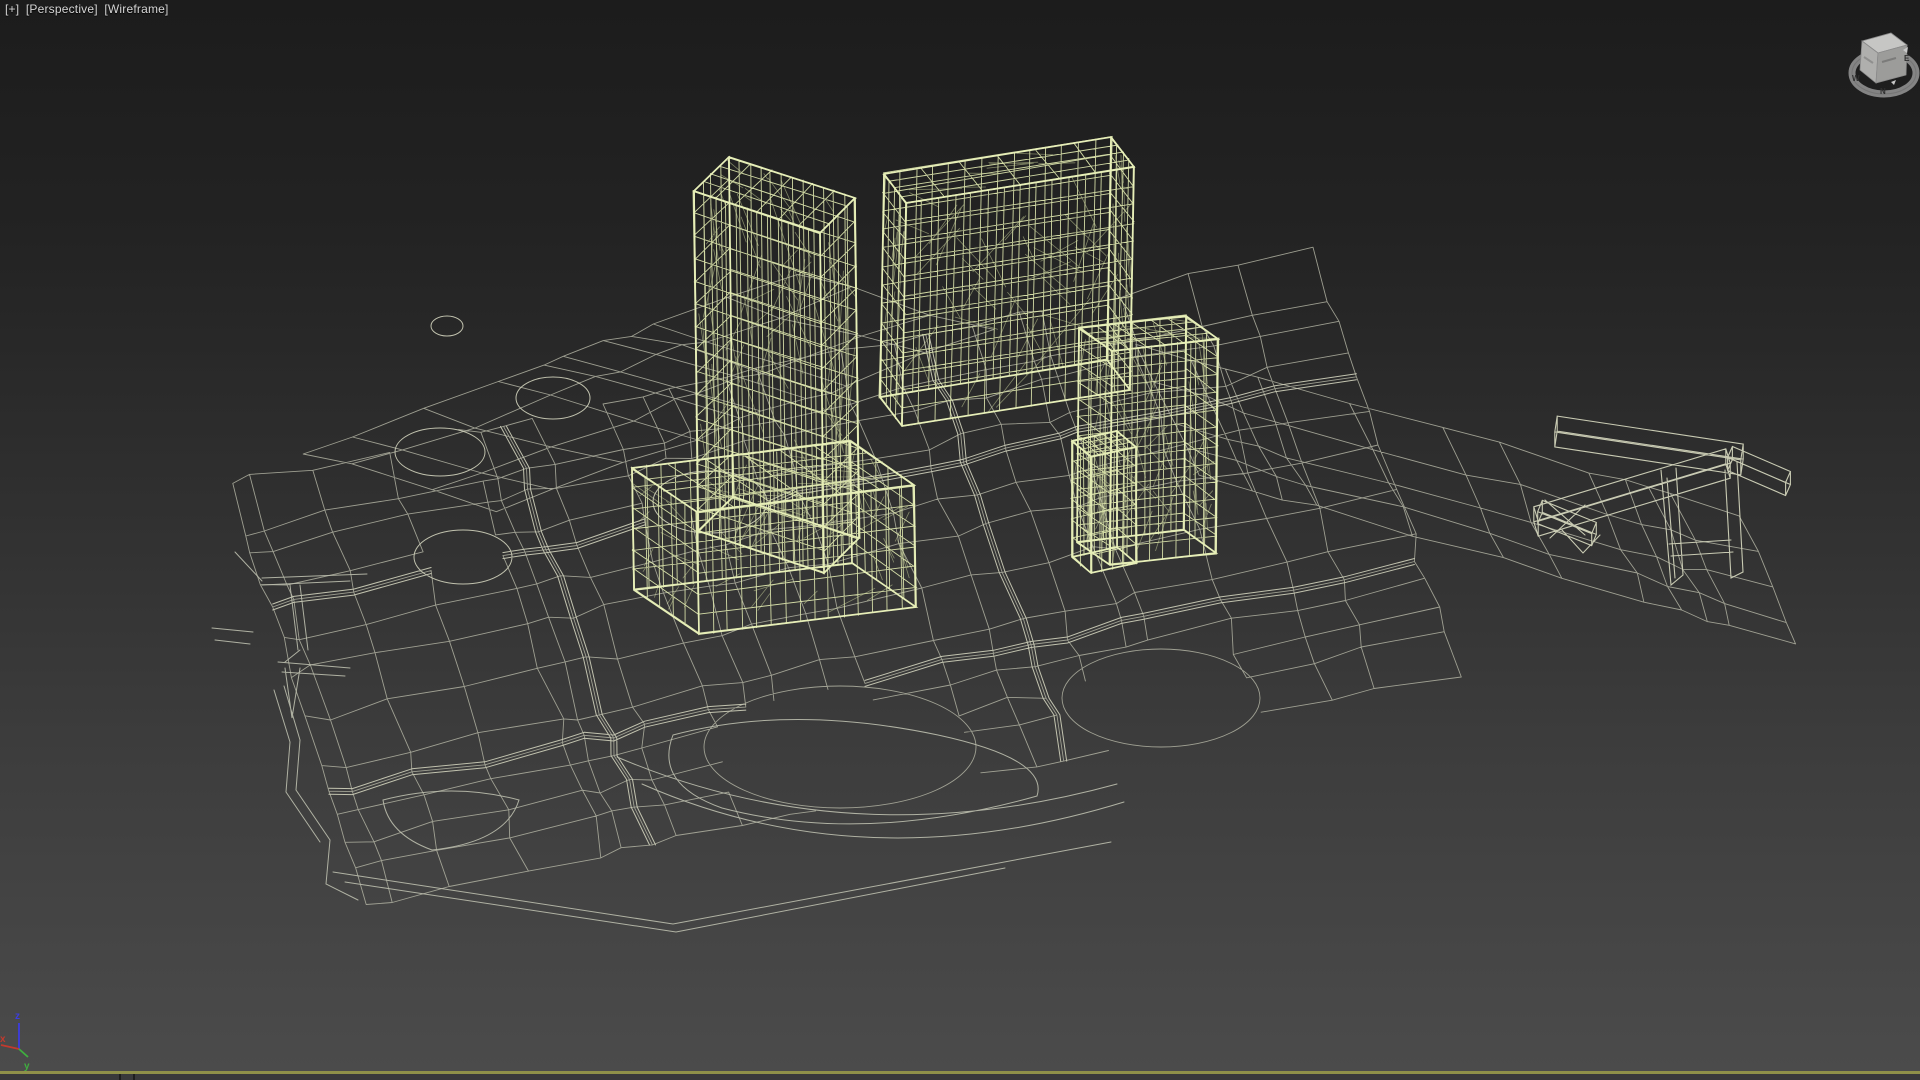  What do you see at coordinates (62, 9) in the screenshot?
I see `view-menu: [Perspective]` at bounding box center [62, 9].